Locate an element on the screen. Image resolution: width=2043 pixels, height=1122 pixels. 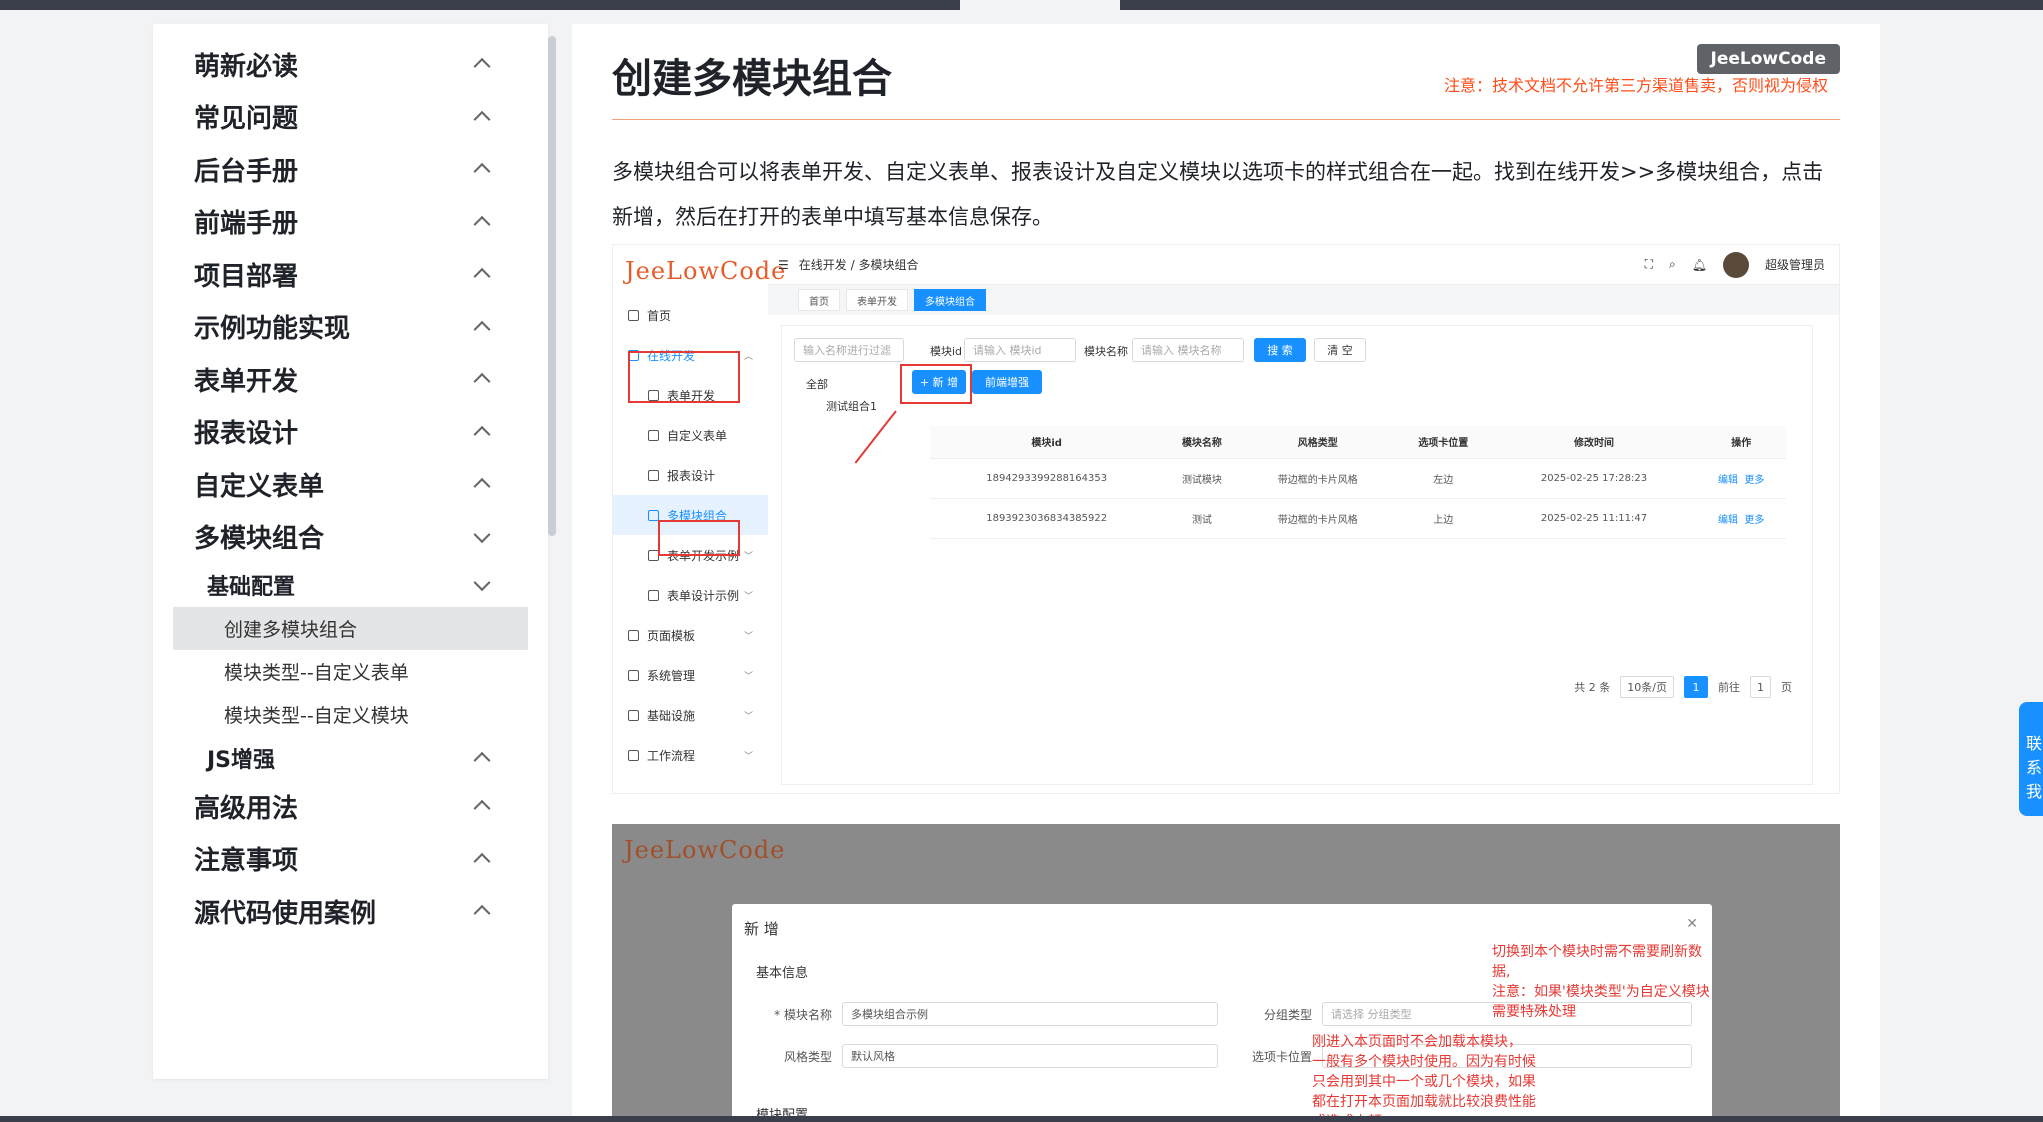
style-select: 默认风格 is located at coordinates (1030, 1056).